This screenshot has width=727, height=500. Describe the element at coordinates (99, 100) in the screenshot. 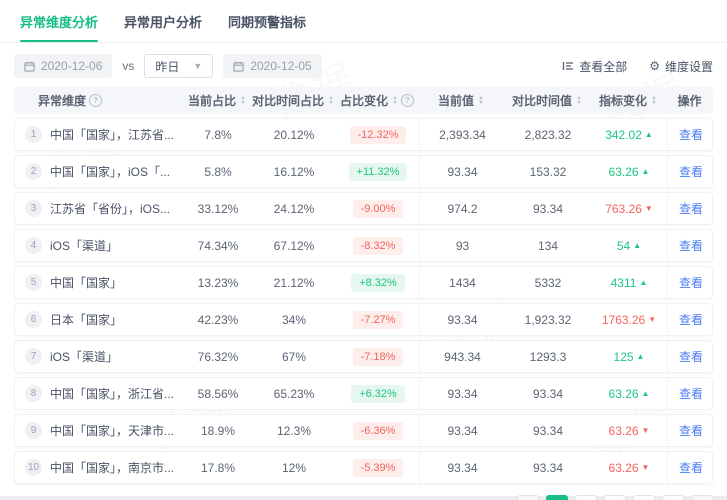

I see `col-header-dimension: 异常维度 ?` at that location.